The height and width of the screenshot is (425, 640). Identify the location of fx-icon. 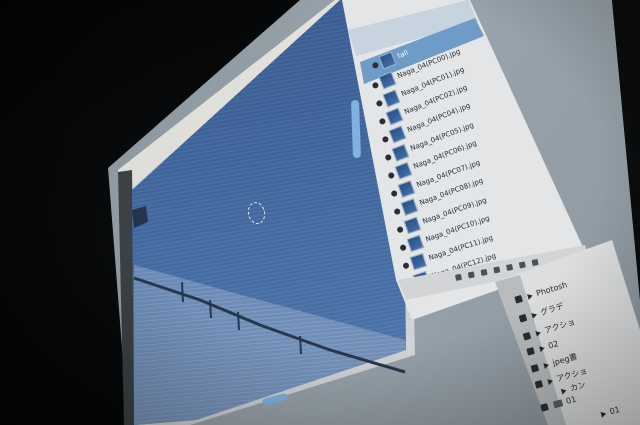
(471, 275).